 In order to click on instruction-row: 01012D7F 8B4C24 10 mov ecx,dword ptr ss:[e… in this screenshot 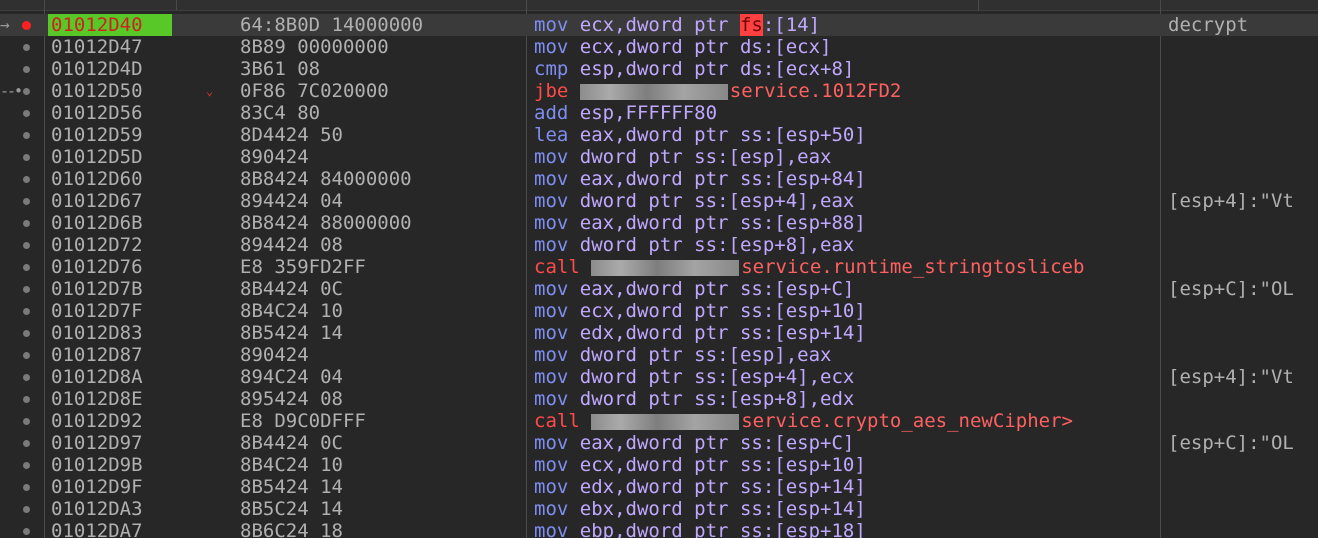, I will do `click(659, 311)`.